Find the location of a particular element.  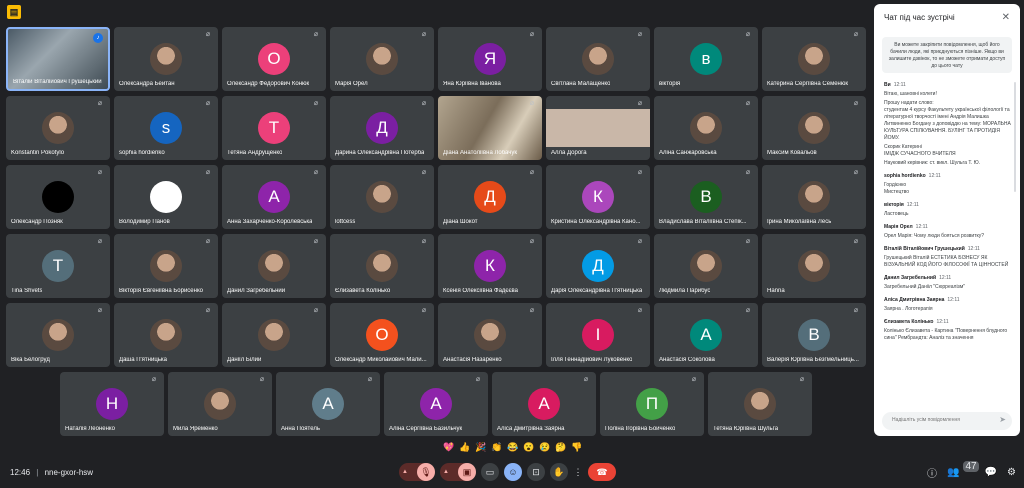

mic-options-chevron-icon: ▲ is located at coordinates (405, 472).